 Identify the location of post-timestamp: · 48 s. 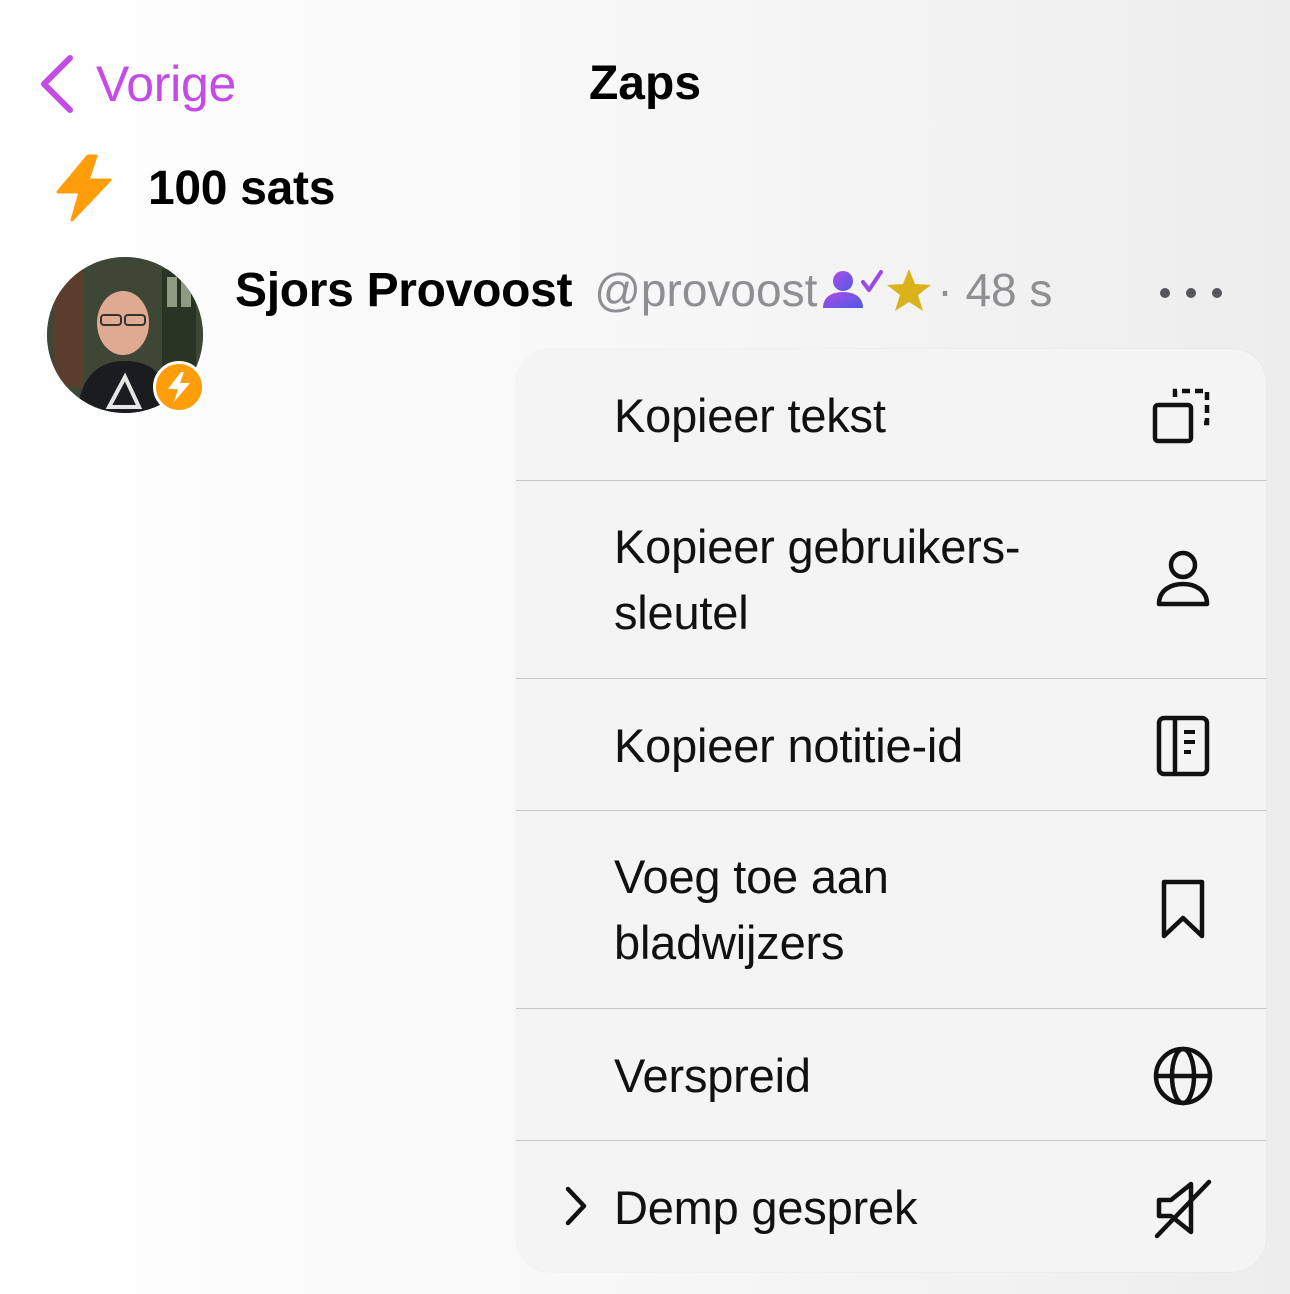
(995, 290).